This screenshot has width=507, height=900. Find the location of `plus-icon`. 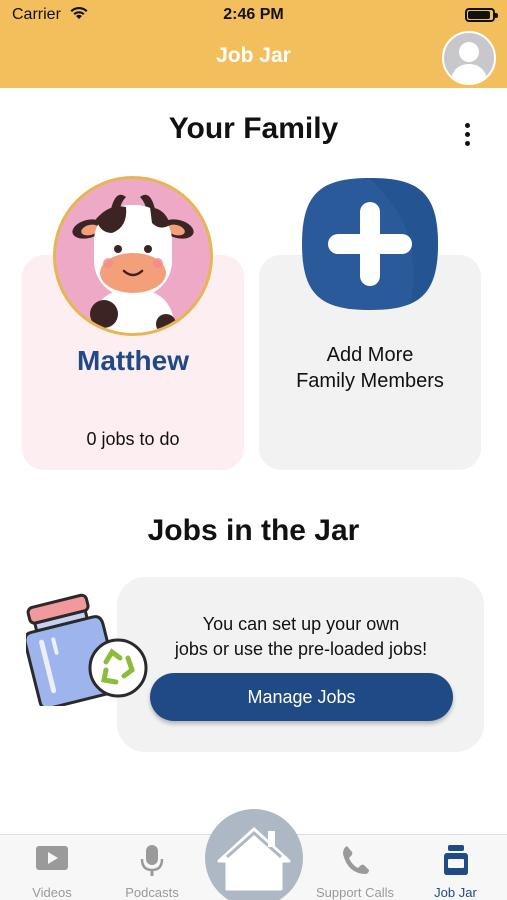

plus-icon is located at coordinates (370, 244).